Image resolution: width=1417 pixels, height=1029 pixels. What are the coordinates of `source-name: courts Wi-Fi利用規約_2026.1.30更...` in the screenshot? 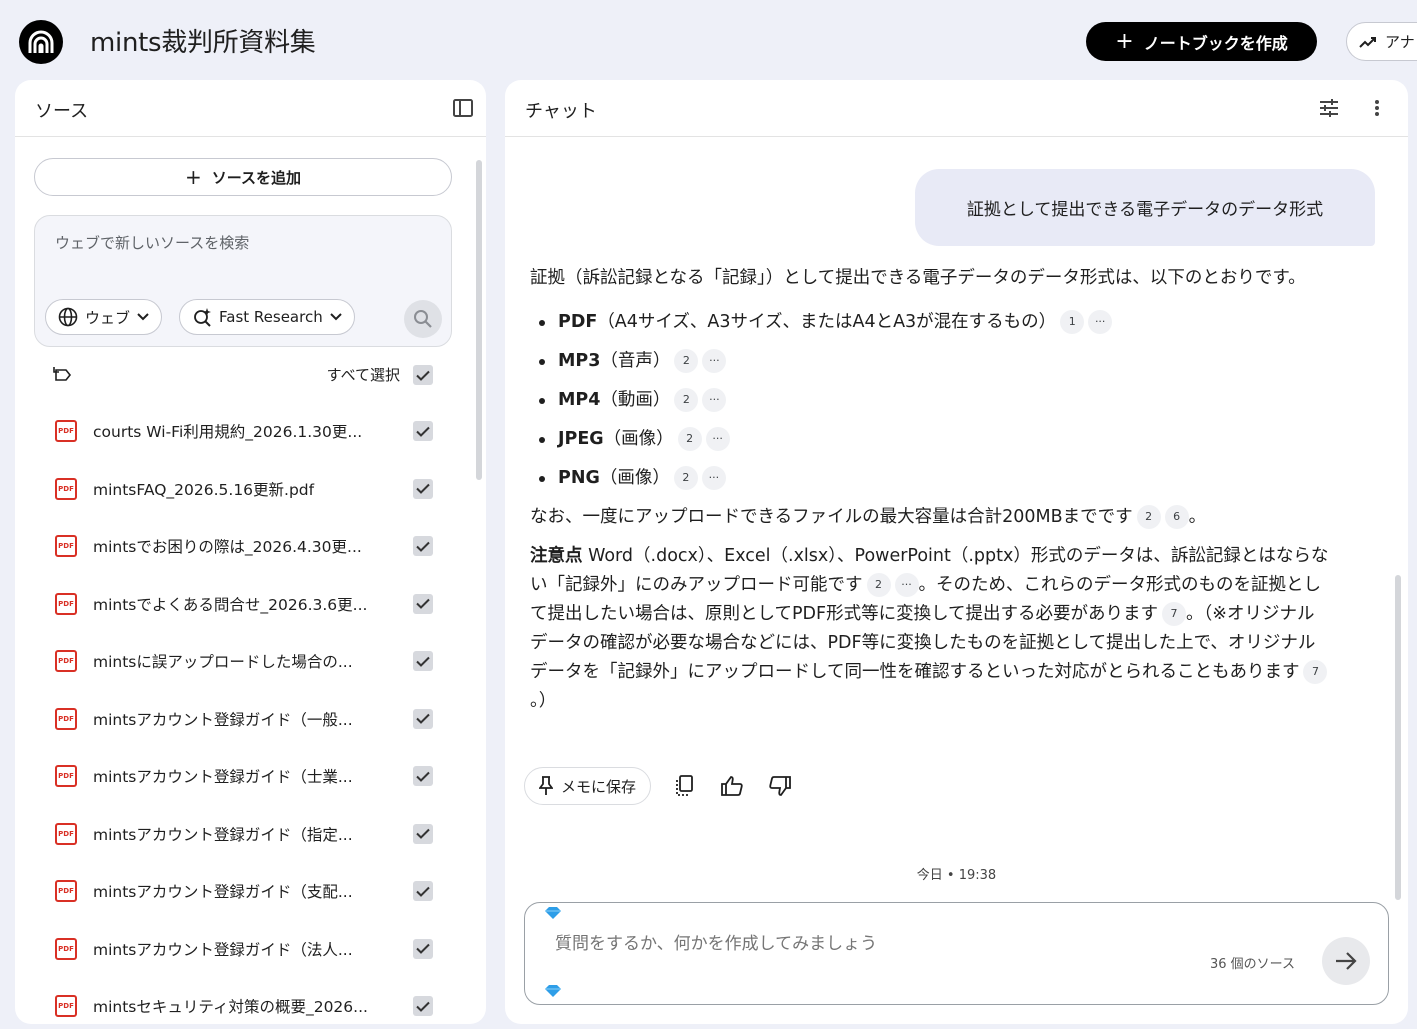 It's located at (228, 432).